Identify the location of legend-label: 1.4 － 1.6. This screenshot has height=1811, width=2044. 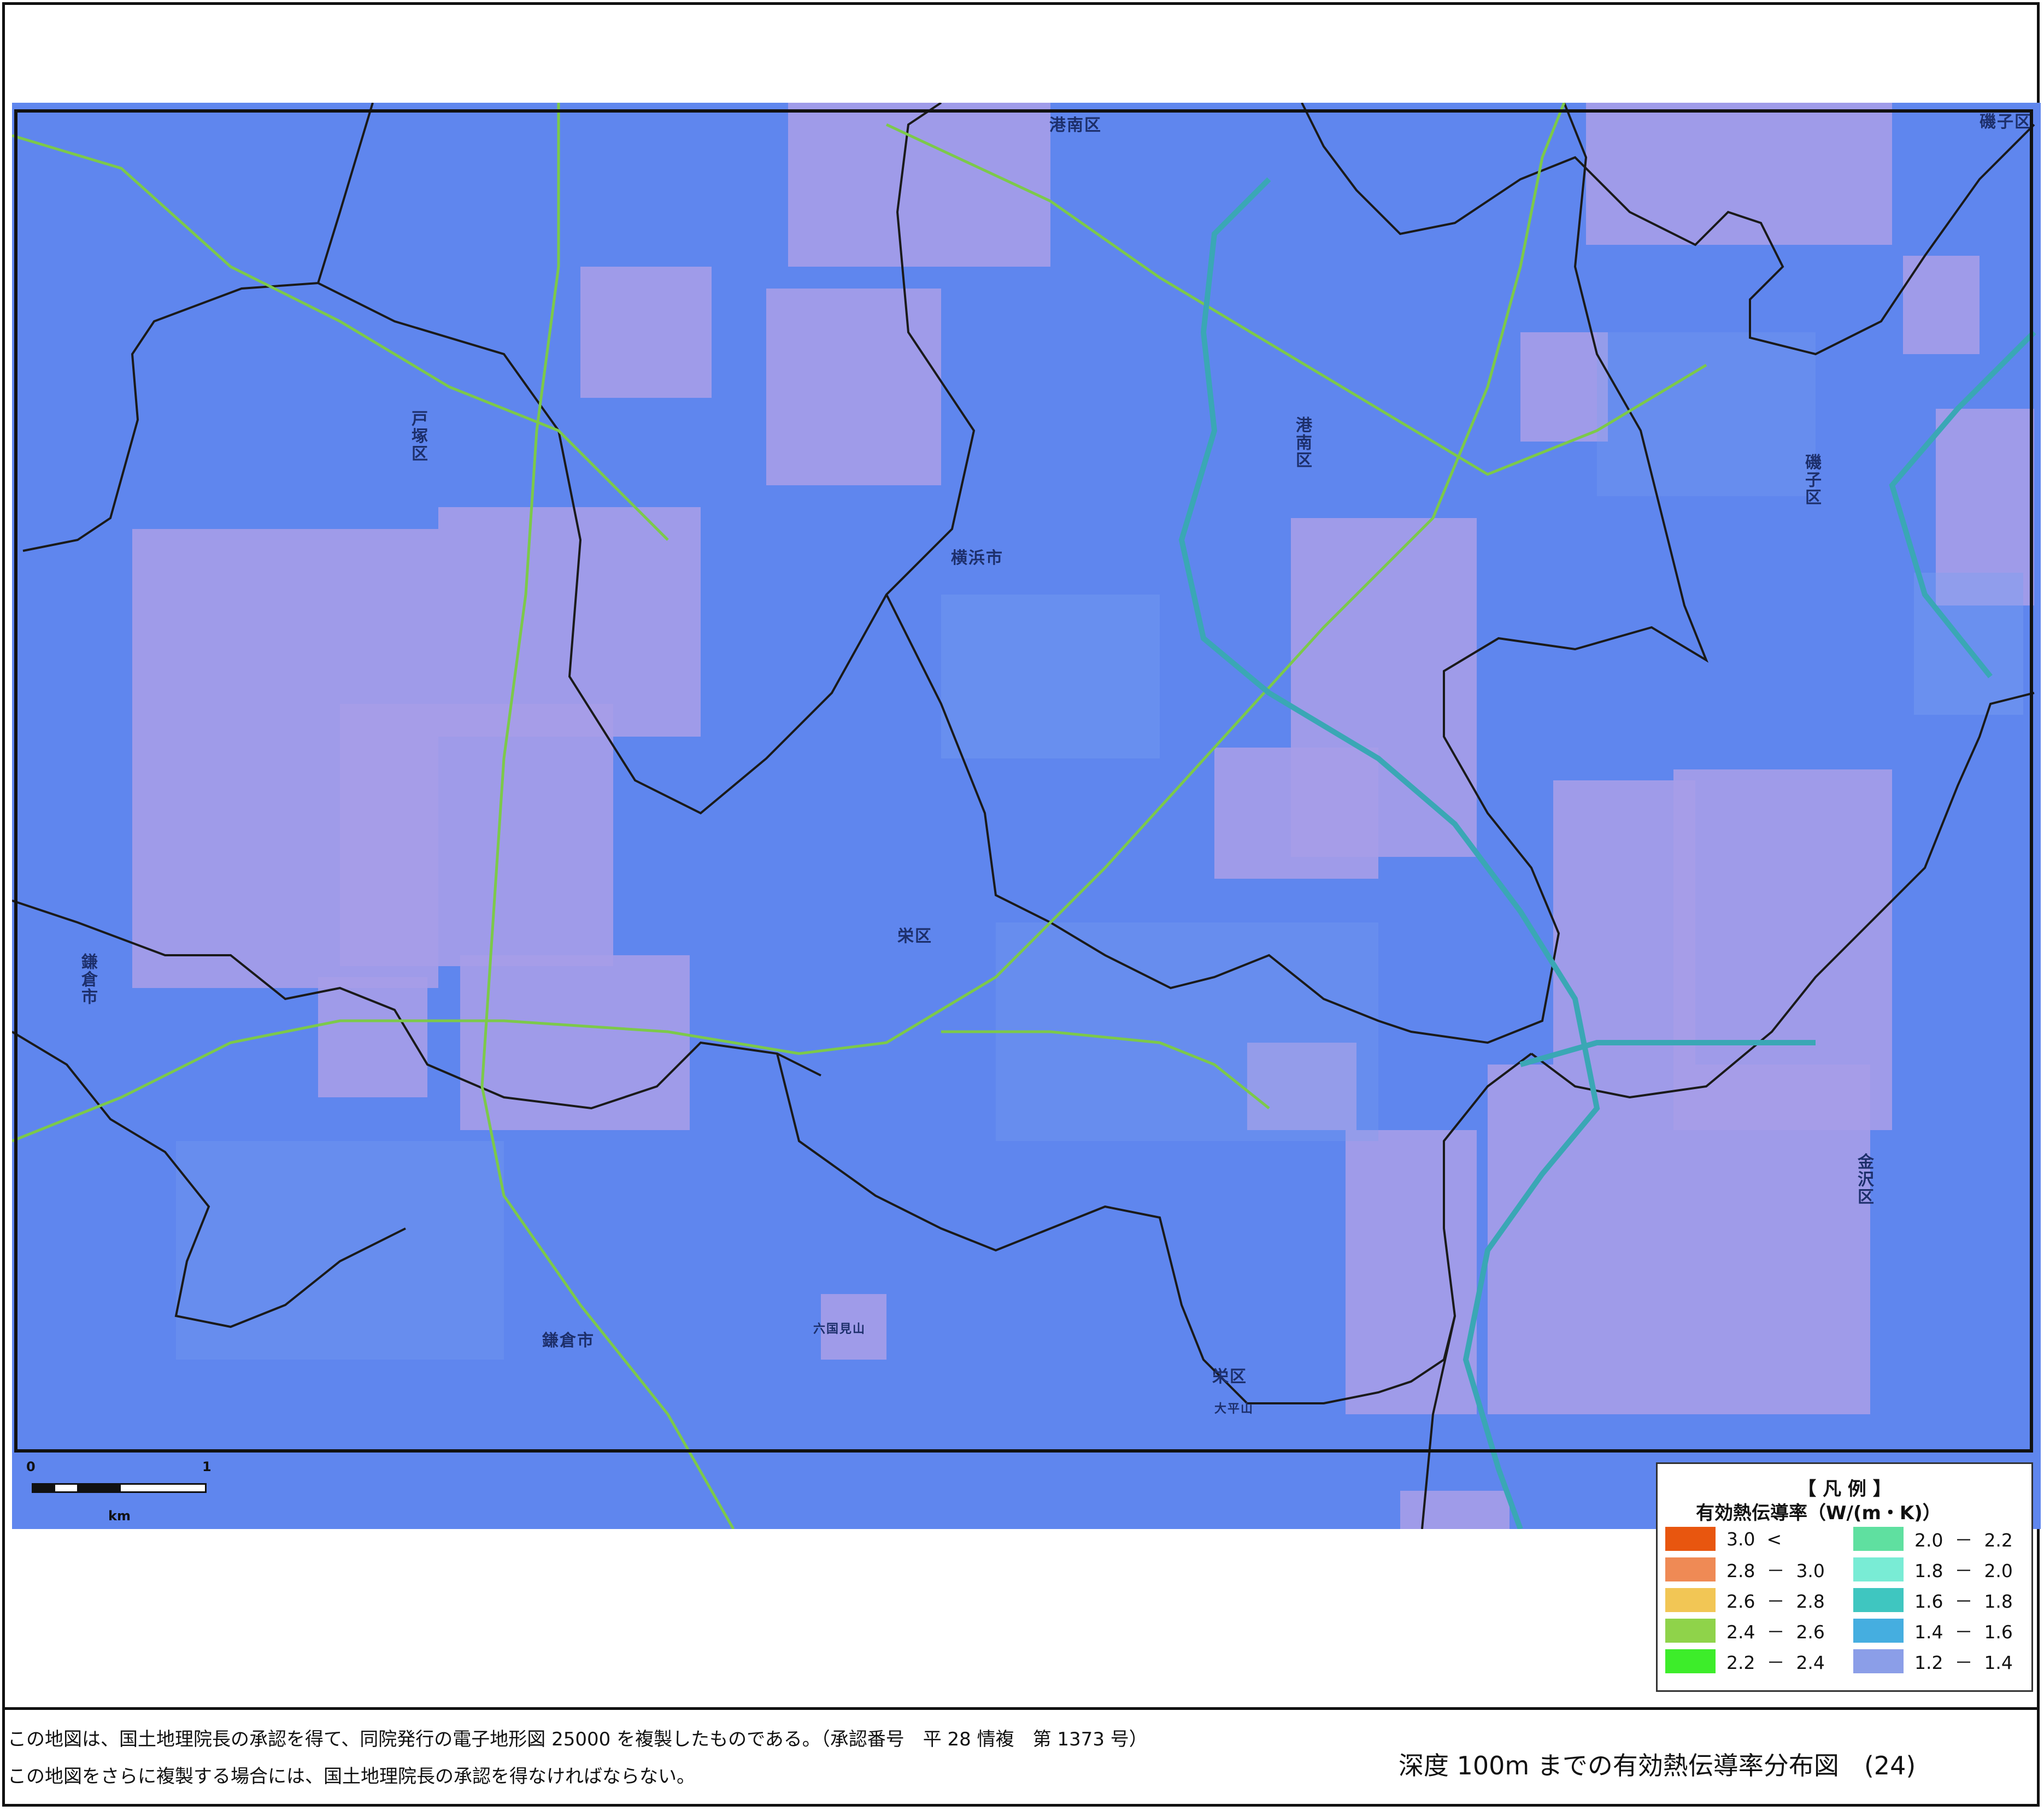
(1963, 1632).